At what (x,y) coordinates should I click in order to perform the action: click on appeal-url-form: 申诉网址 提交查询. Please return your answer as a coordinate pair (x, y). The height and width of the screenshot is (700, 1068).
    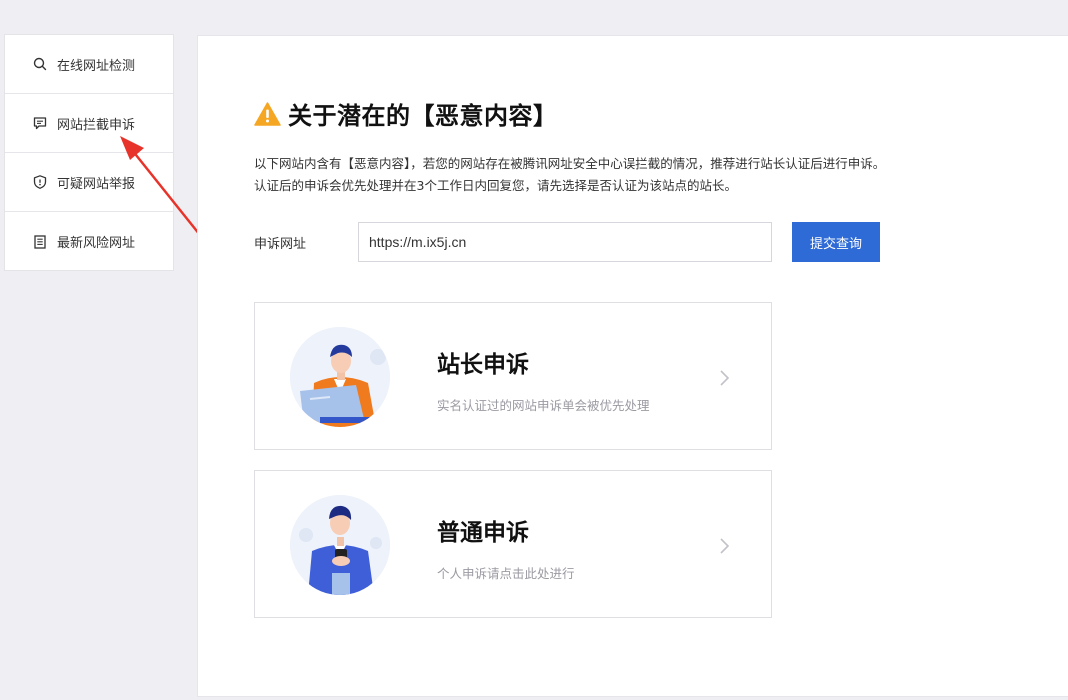
    Looking at the image, I should click on (567, 242).